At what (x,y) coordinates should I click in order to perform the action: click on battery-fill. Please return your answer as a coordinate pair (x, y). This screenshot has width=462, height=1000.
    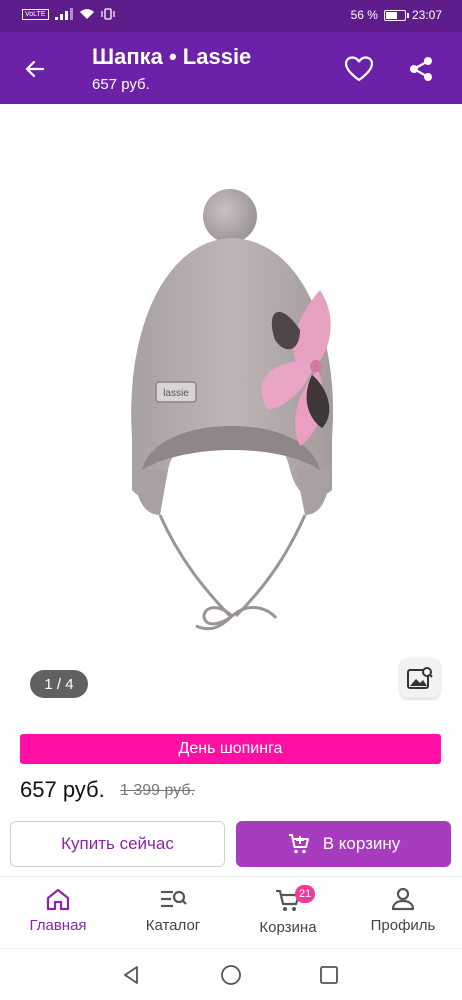
    Looking at the image, I should click on (391, 15).